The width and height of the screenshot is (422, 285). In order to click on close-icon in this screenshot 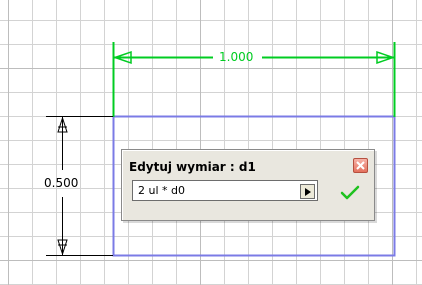, I will do `click(360, 165)`.